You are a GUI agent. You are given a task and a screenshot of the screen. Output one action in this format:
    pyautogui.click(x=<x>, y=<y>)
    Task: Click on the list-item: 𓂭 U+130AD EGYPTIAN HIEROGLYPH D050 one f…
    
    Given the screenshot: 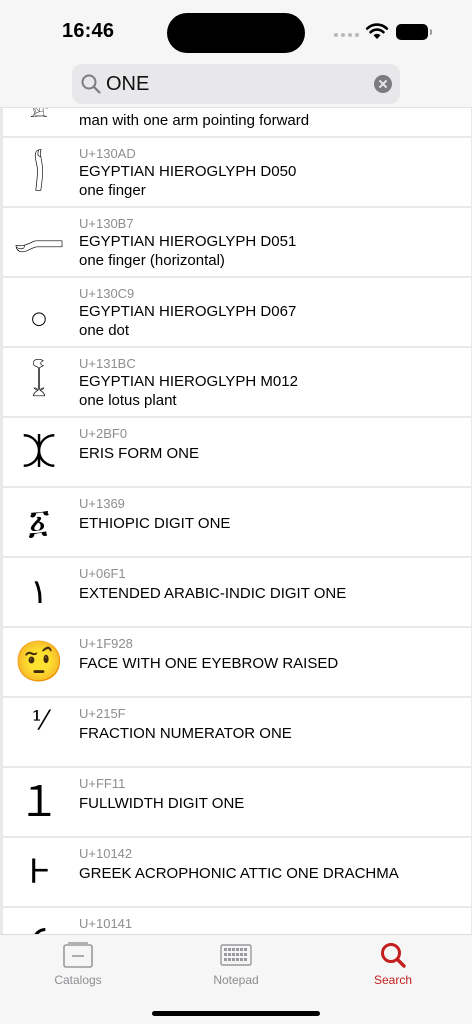 What is the action you would take?
    pyautogui.click(x=237, y=172)
    